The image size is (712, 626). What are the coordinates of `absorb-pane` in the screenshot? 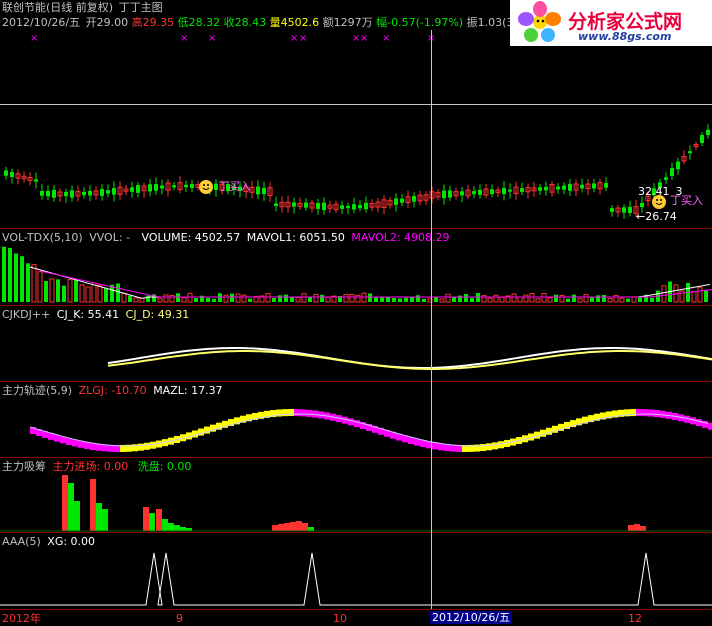 It's located at (356, 495).